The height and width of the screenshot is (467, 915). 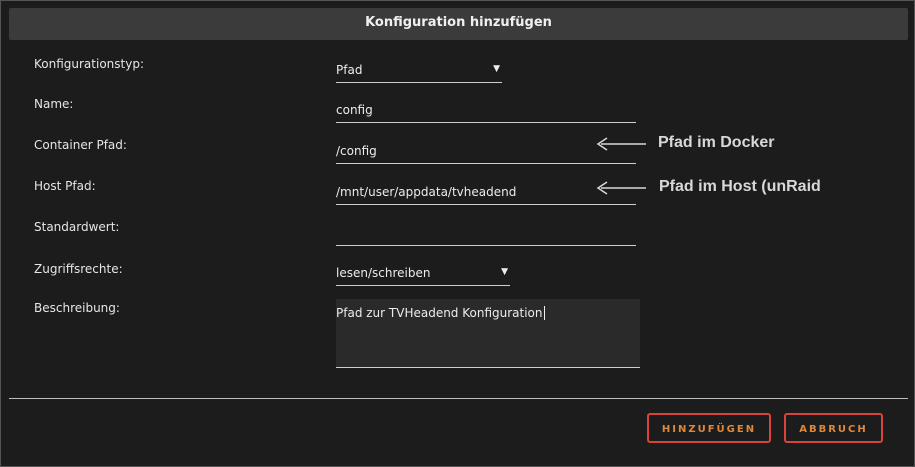 I want to click on host-path-input: /mnt/user/appdata/tvheadend, so click(x=486, y=192).